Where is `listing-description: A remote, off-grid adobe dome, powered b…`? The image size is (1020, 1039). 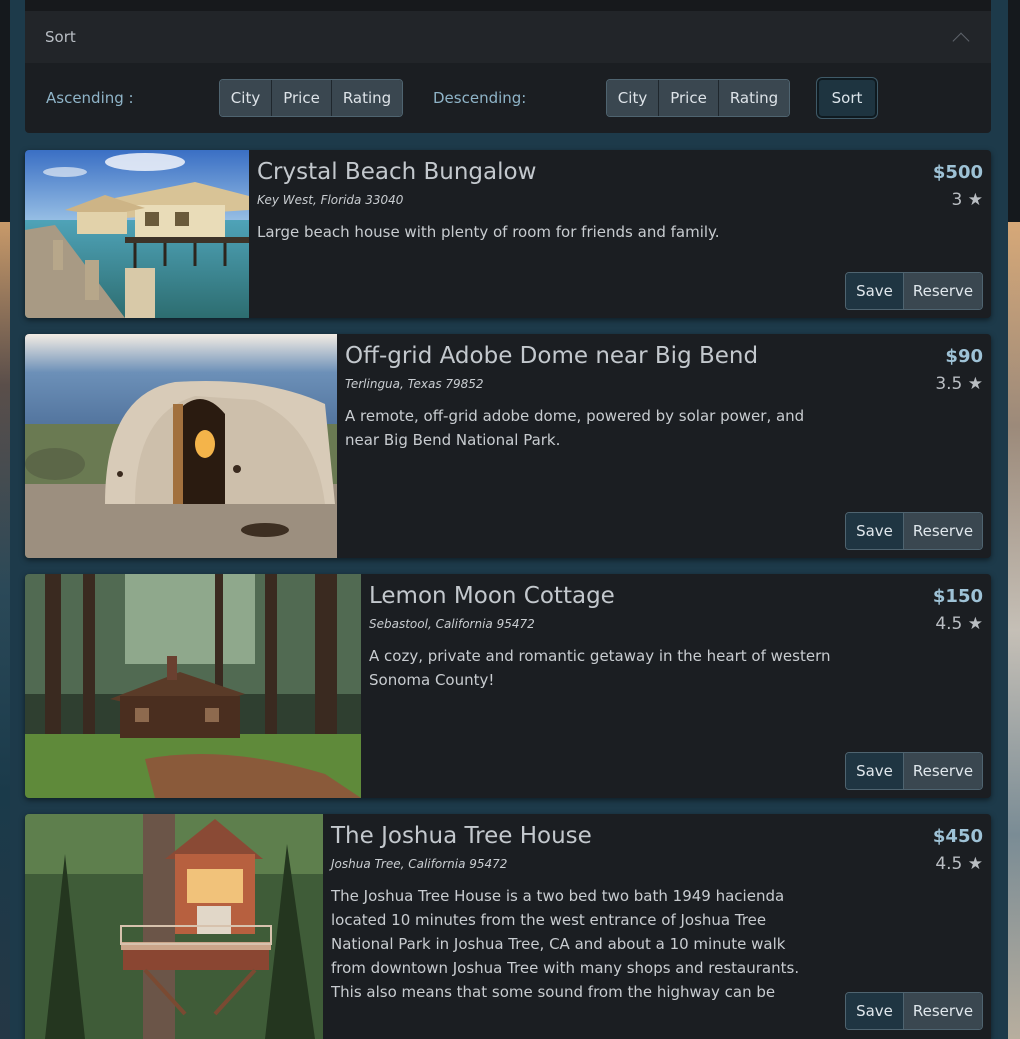 listing-description: A remote, off-grid adobe dome, powered b… is located at coordinates (575, 428).